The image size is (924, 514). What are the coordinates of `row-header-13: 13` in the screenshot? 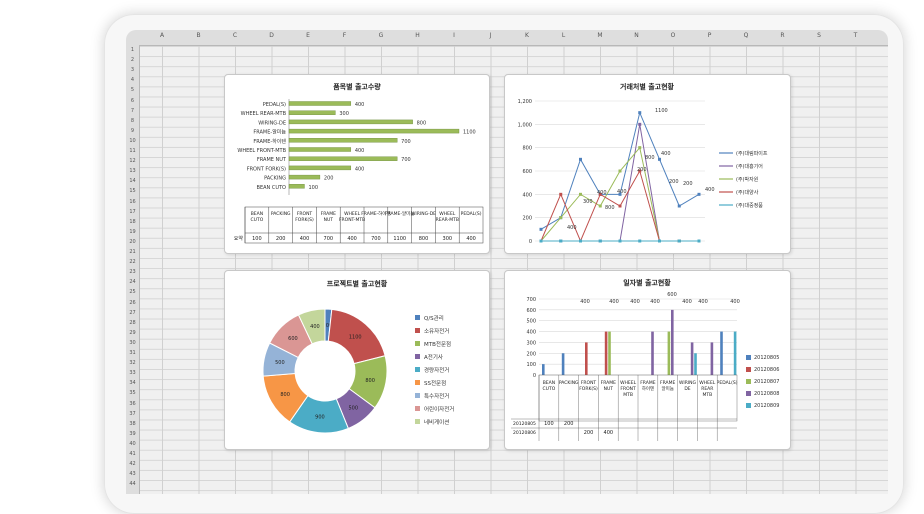 It's located at (132, 171).